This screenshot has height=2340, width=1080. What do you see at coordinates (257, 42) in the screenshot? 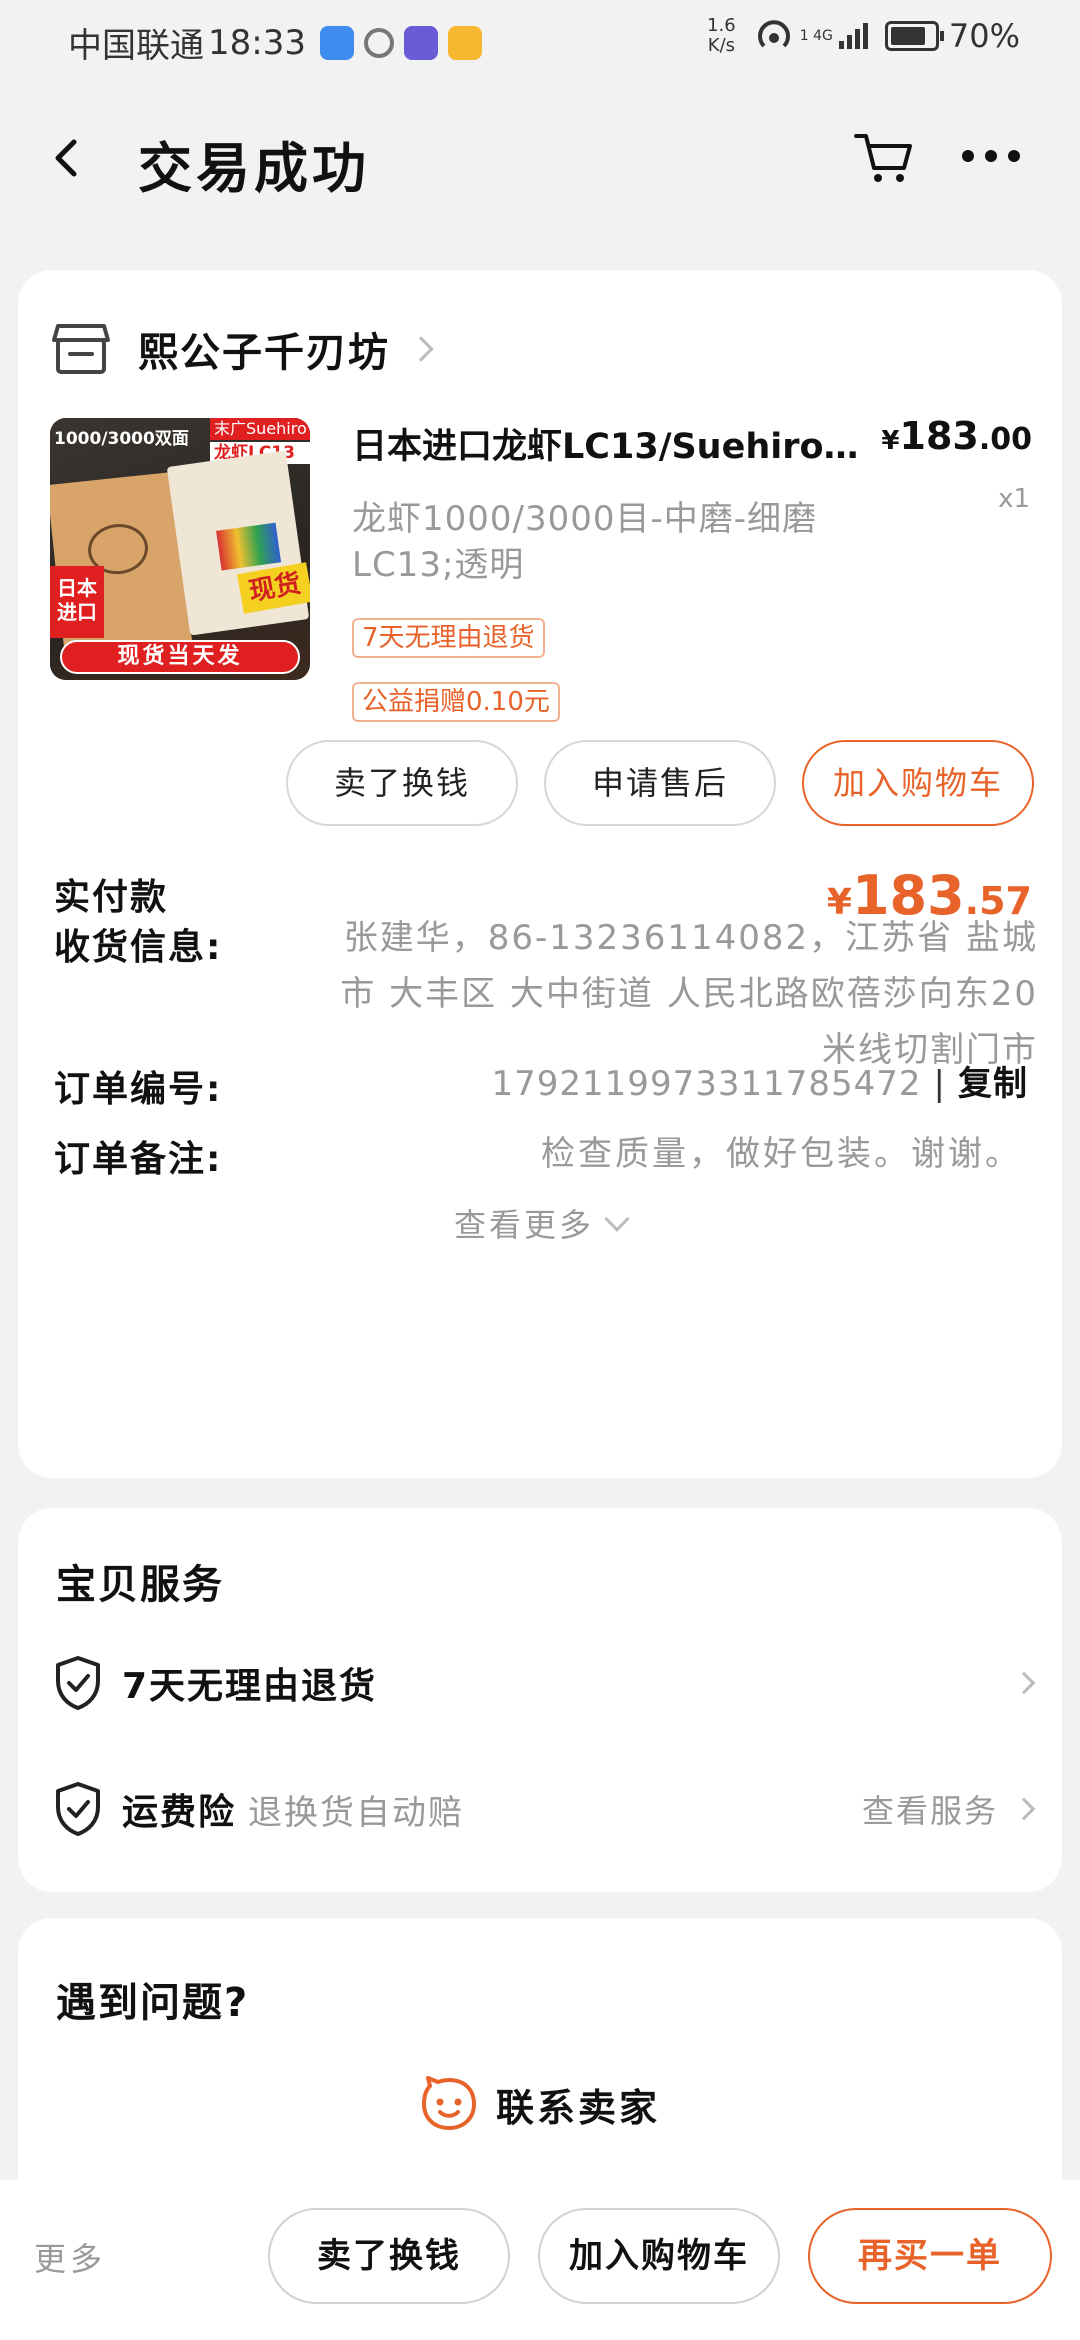
I see `clock: 18:33` at bounding box center [257, 42].